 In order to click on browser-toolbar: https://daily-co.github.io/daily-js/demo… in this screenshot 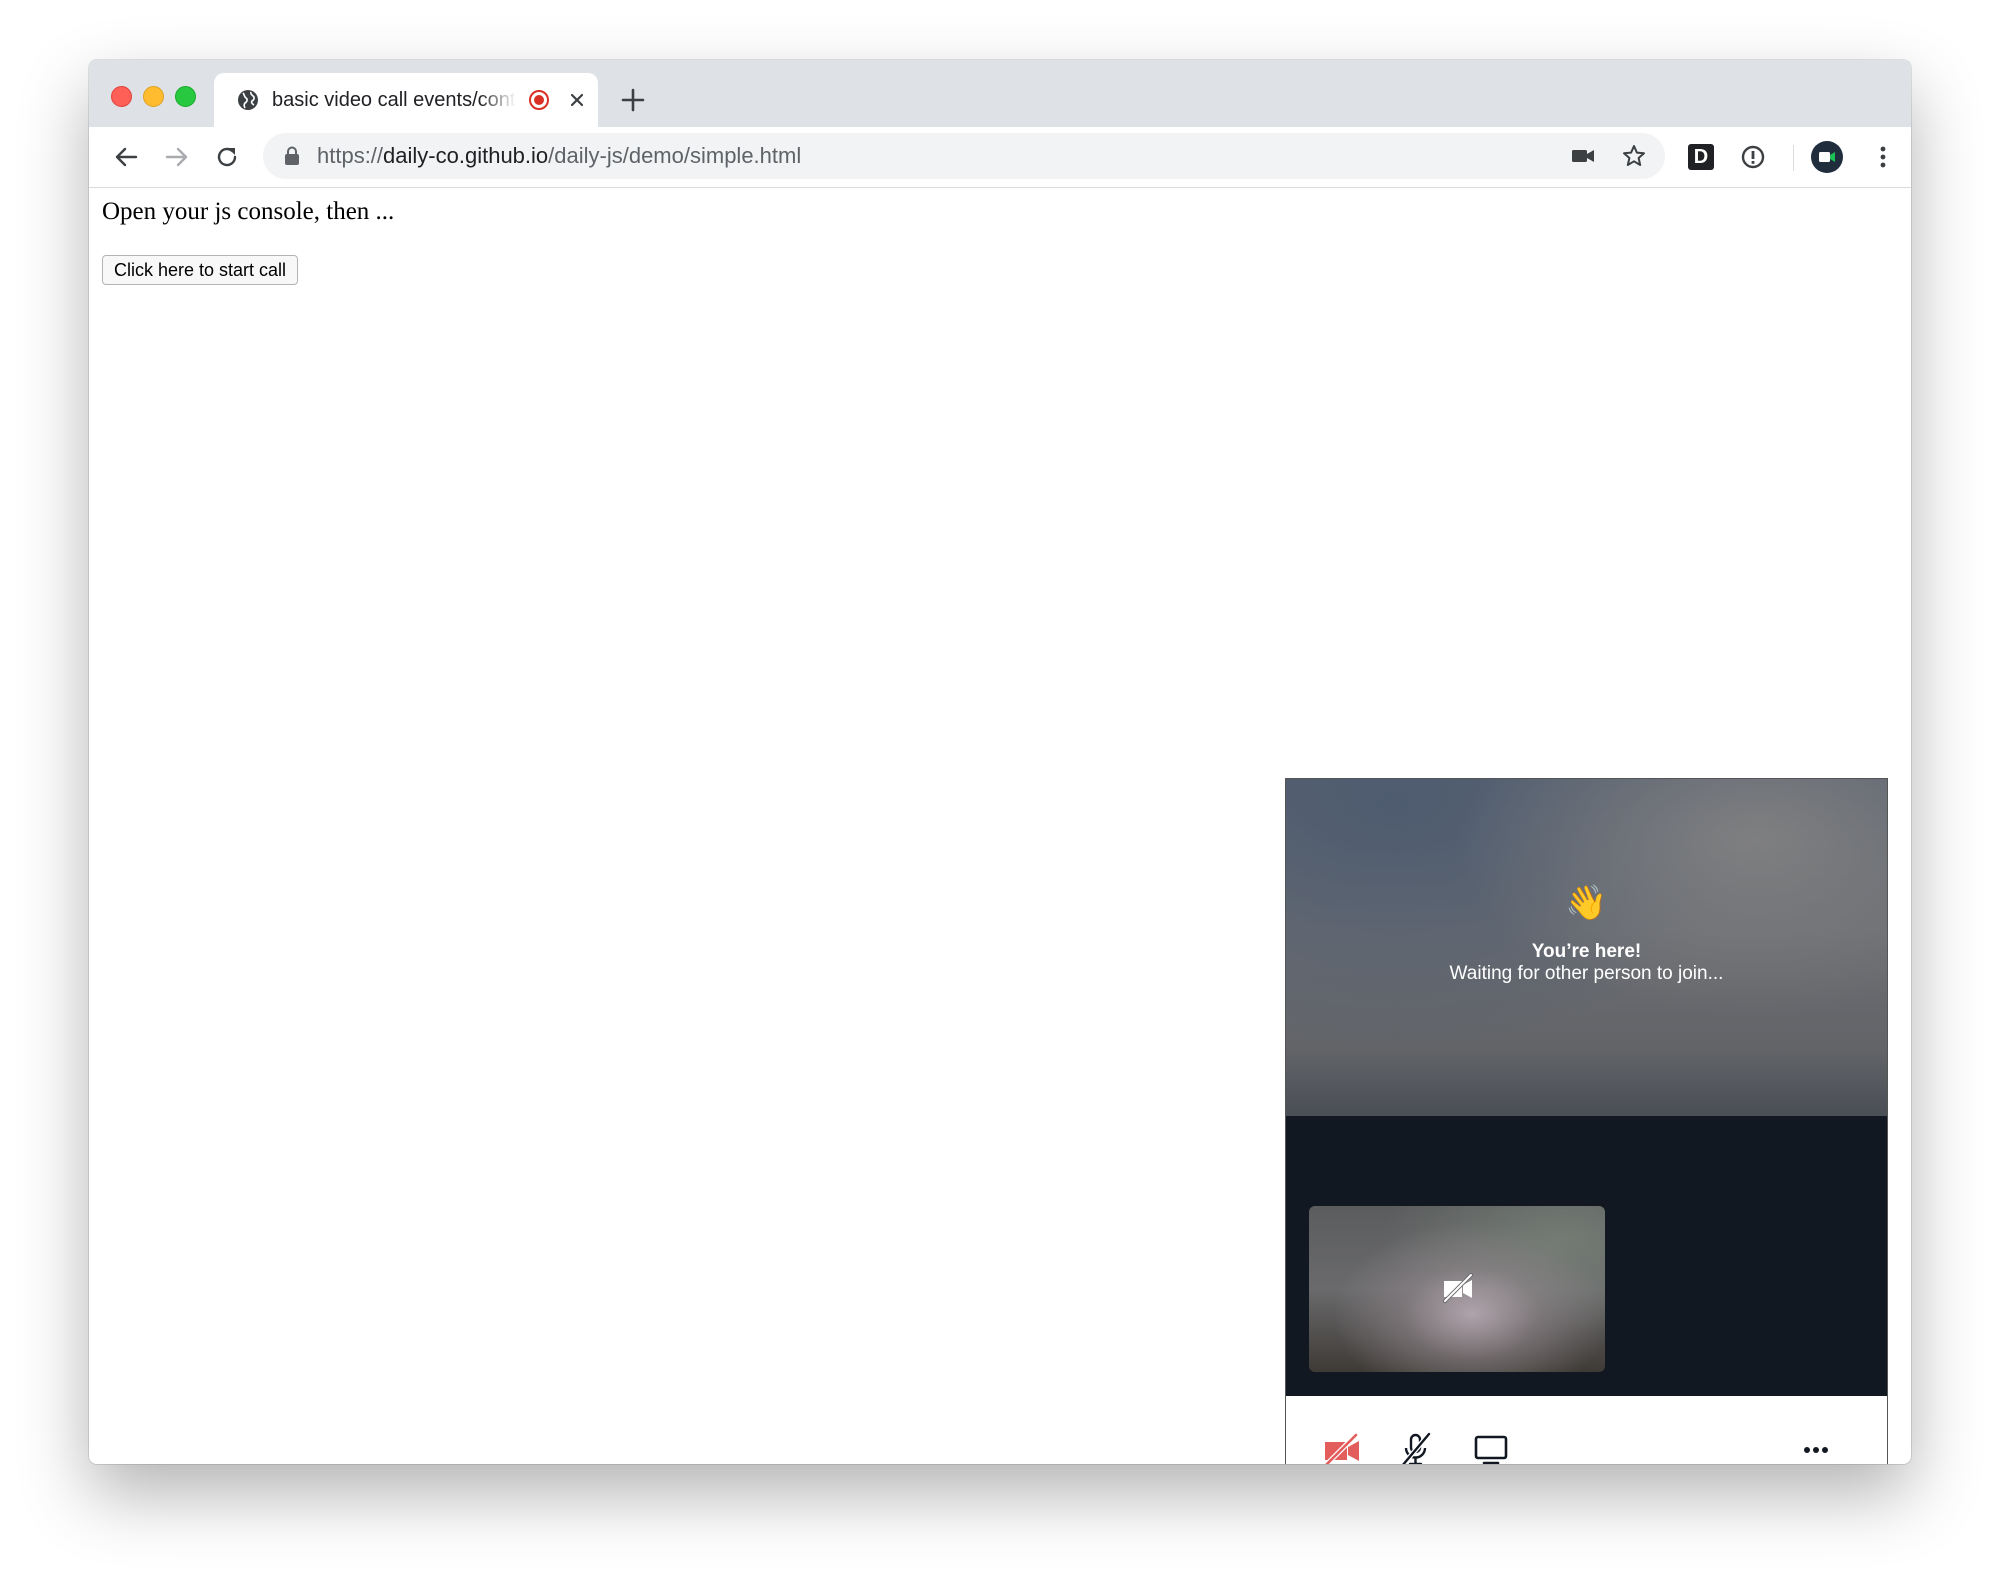, I will do `click(1000, 157)`.